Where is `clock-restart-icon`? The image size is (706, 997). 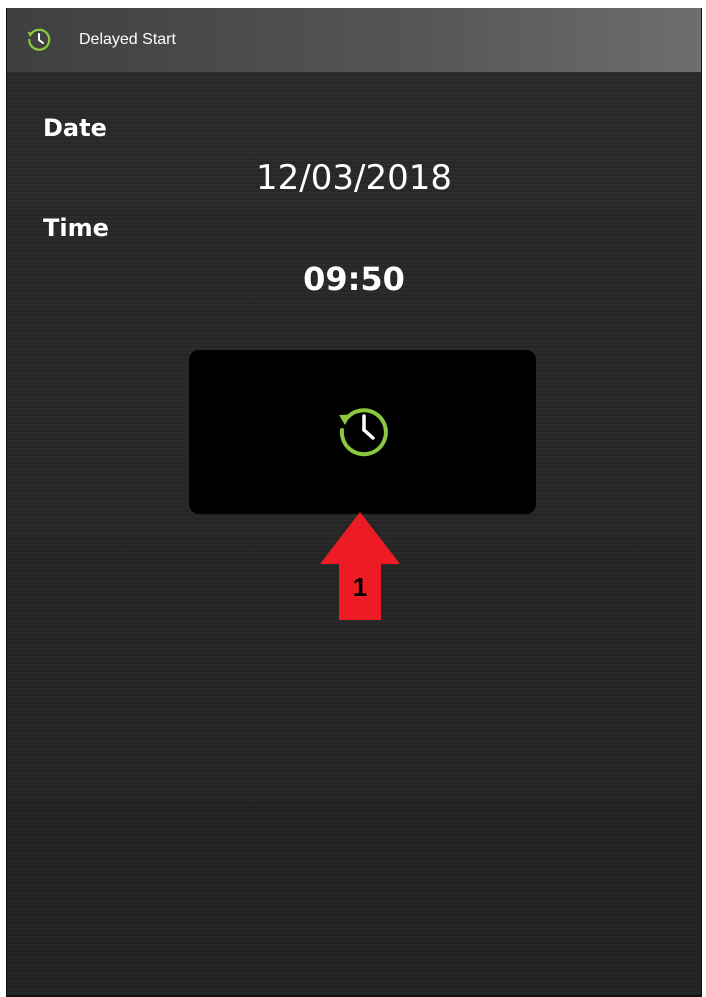 clock-restart-icon is located at coordinates (39, 40).